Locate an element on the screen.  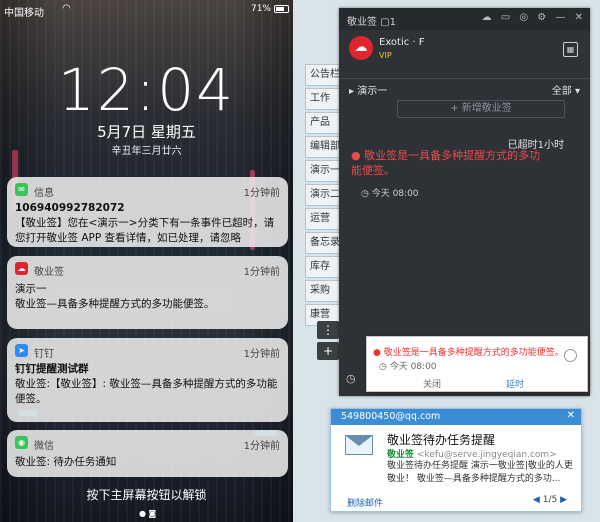
notification-body: 敬业签:【敬业签】: 敬业签—具备多种提醒方式的多功能便签。 is located at coordinates (146, 391).